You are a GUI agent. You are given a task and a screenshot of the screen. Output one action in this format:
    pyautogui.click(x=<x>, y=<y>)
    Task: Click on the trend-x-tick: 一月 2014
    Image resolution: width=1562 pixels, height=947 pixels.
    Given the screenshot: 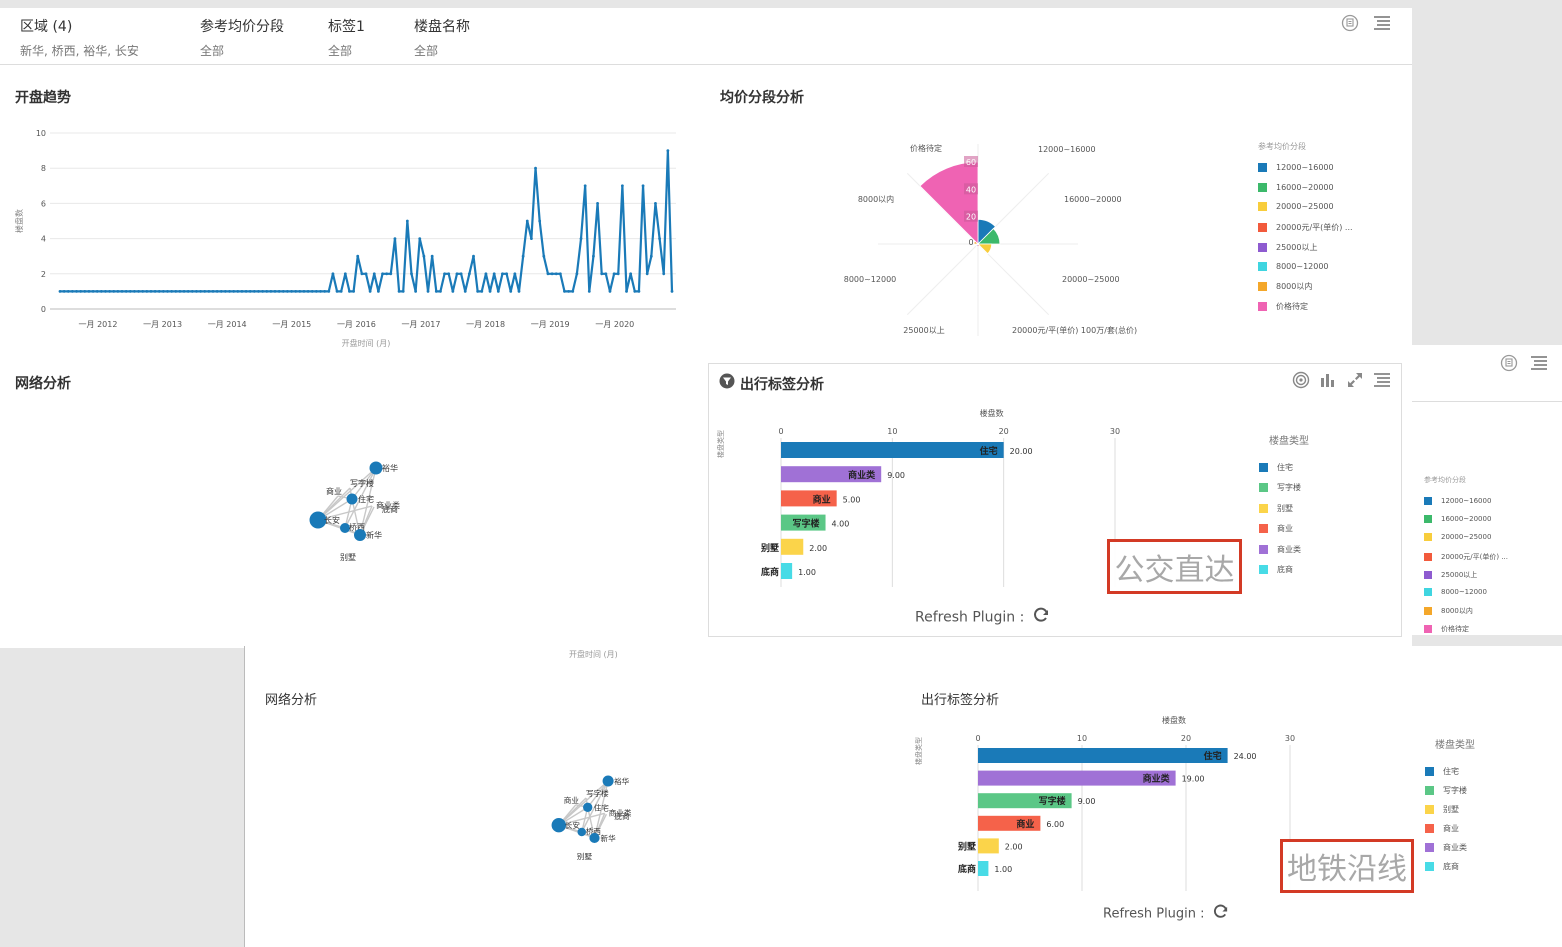 What is the action you would take?
    pyautogui.click(x=227, y=324)
    